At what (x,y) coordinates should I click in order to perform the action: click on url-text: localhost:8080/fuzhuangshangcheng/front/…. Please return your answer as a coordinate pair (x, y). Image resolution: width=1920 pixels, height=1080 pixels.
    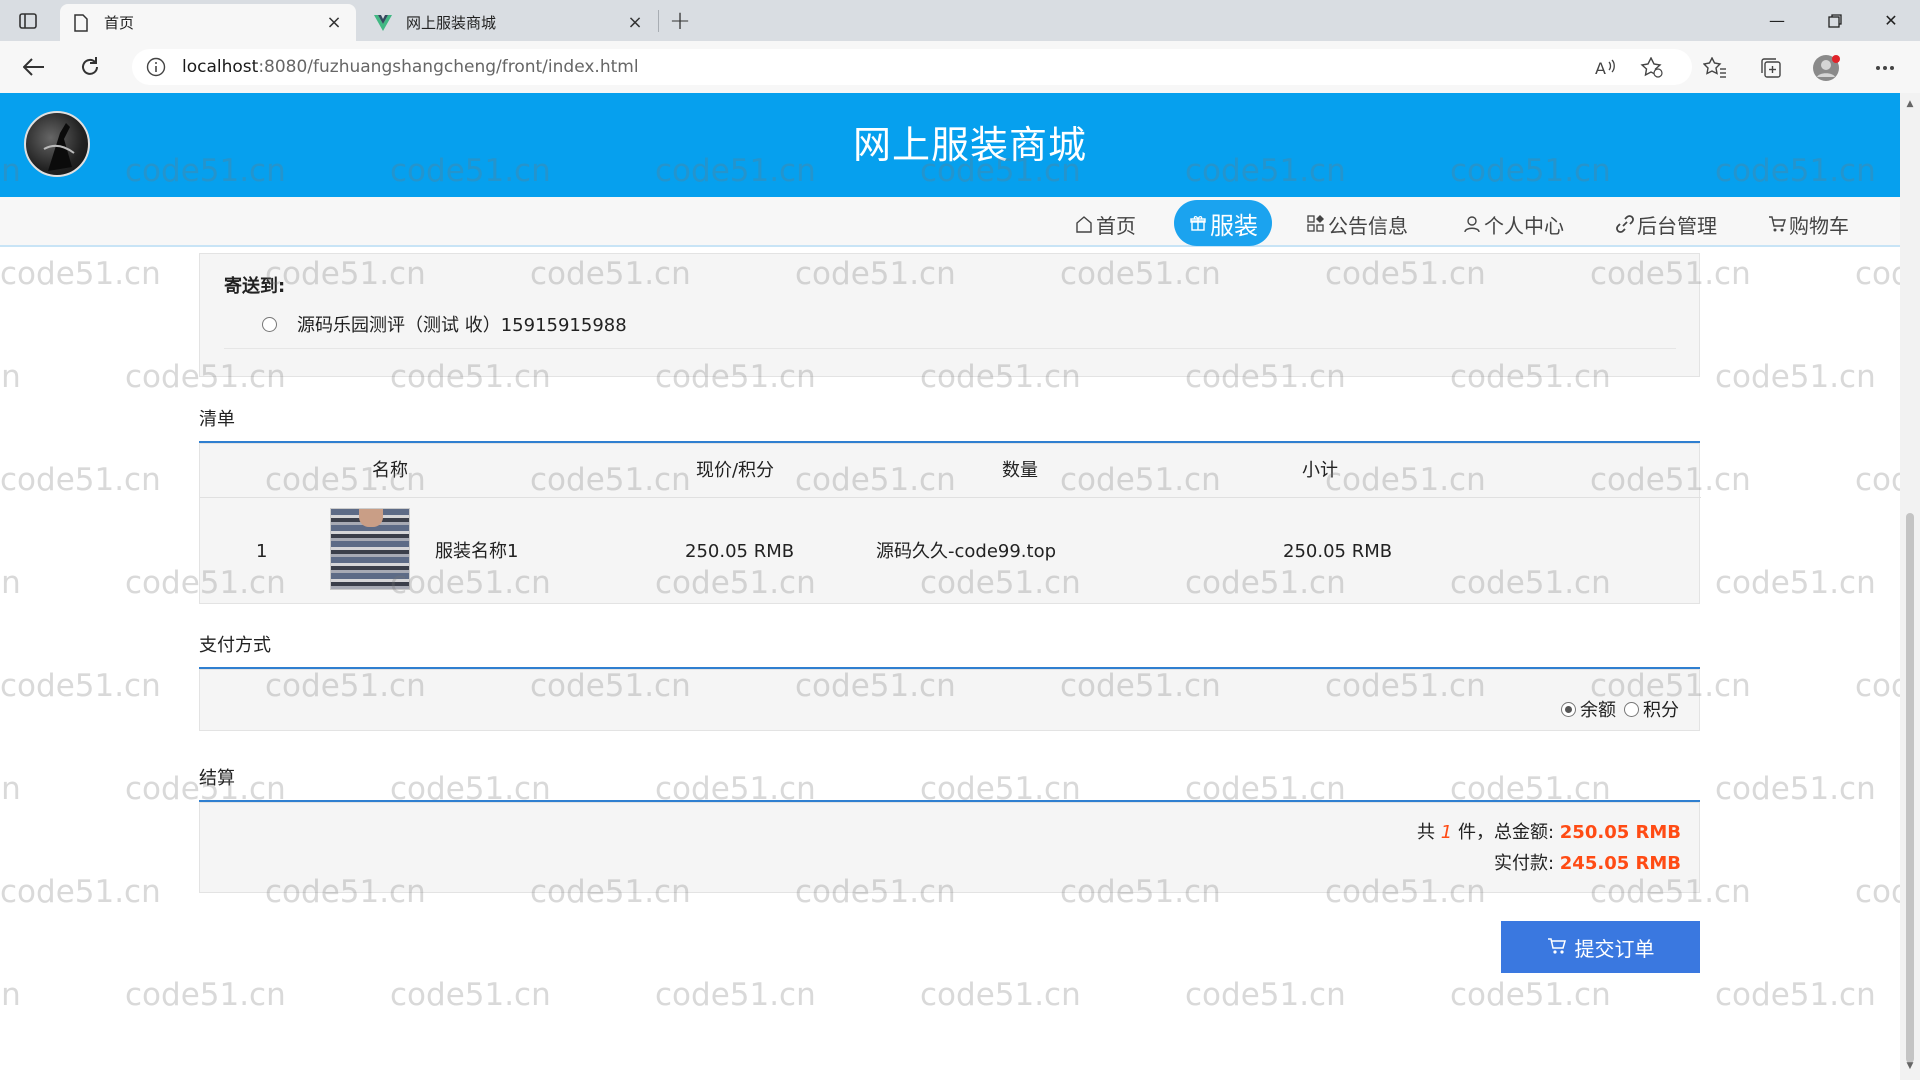
    Looking at the image, I should click on (410, 67).